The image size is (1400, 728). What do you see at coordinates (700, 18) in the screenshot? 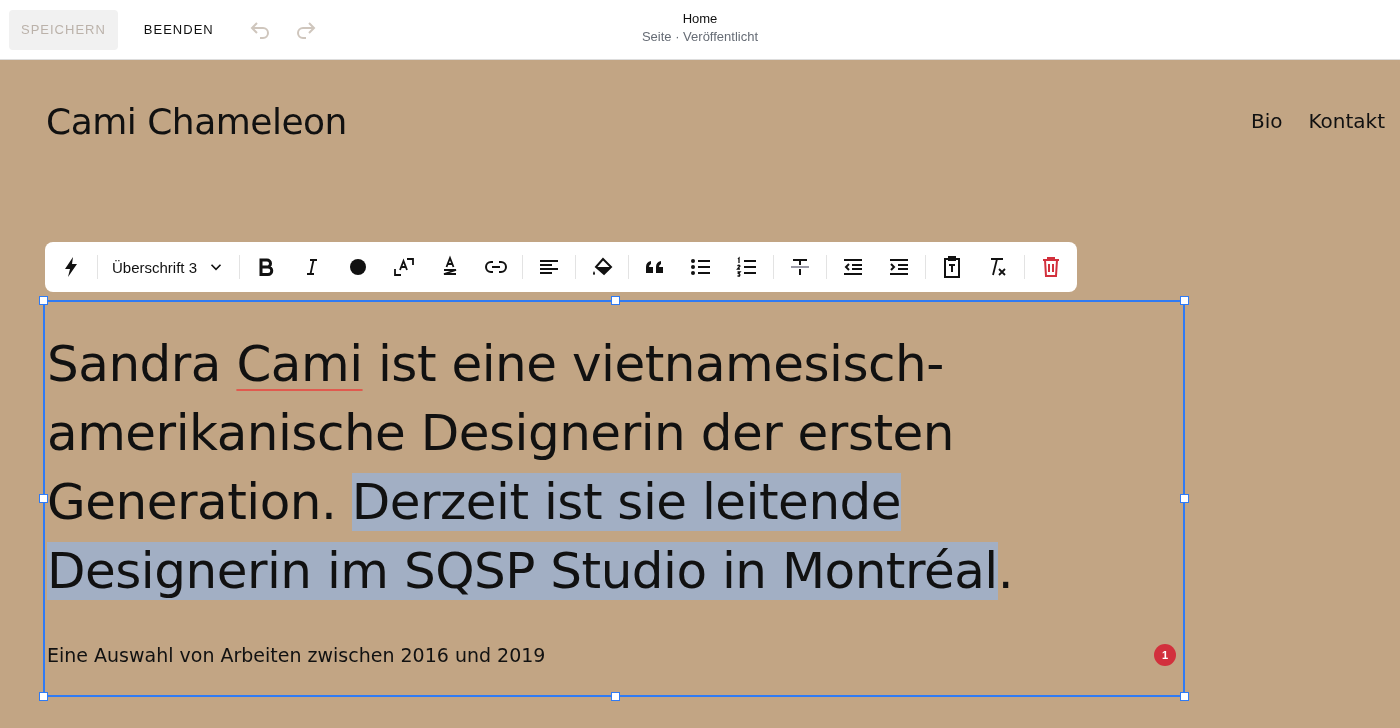
I see `page-title: Home` at bounding box center [700, 18].